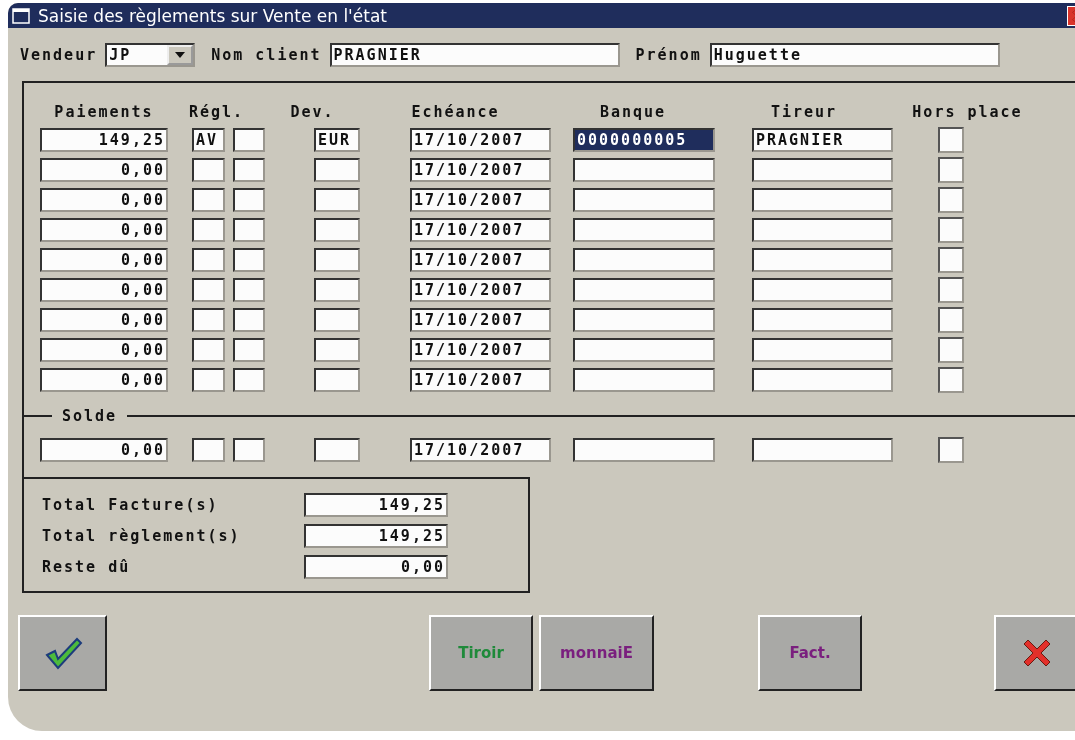 The width and height of the screenshot is (1075, 740). Describe the element at coordinates (810, 653) in the screenshot. I see `action-button: Fact.` at that location.